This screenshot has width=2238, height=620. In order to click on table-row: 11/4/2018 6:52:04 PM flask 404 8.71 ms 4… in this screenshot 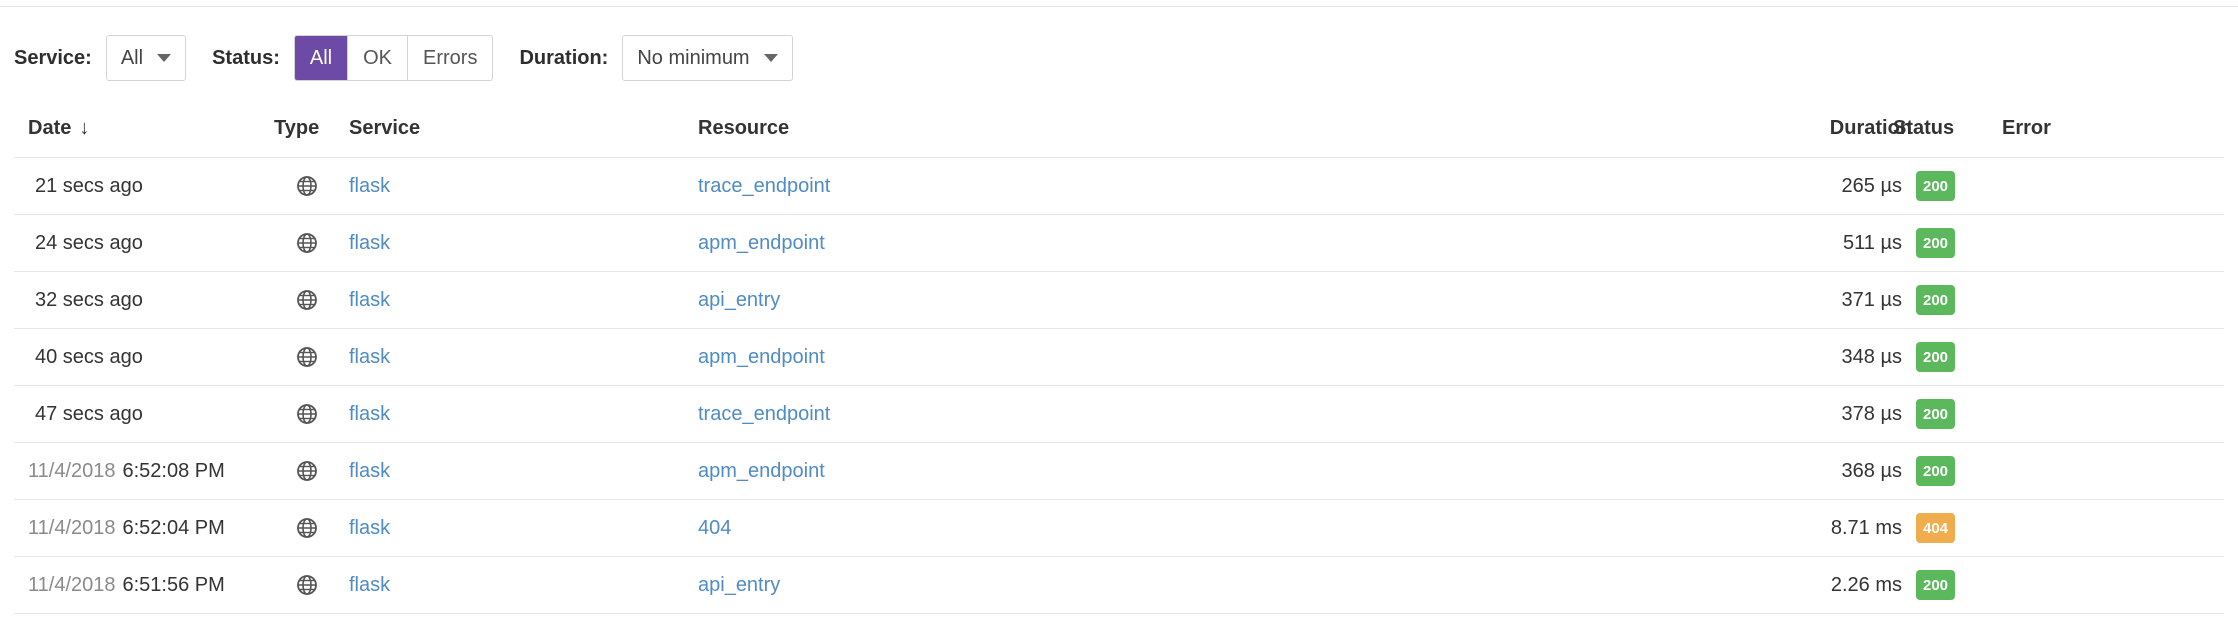, I will do `click(1119, 528)`.